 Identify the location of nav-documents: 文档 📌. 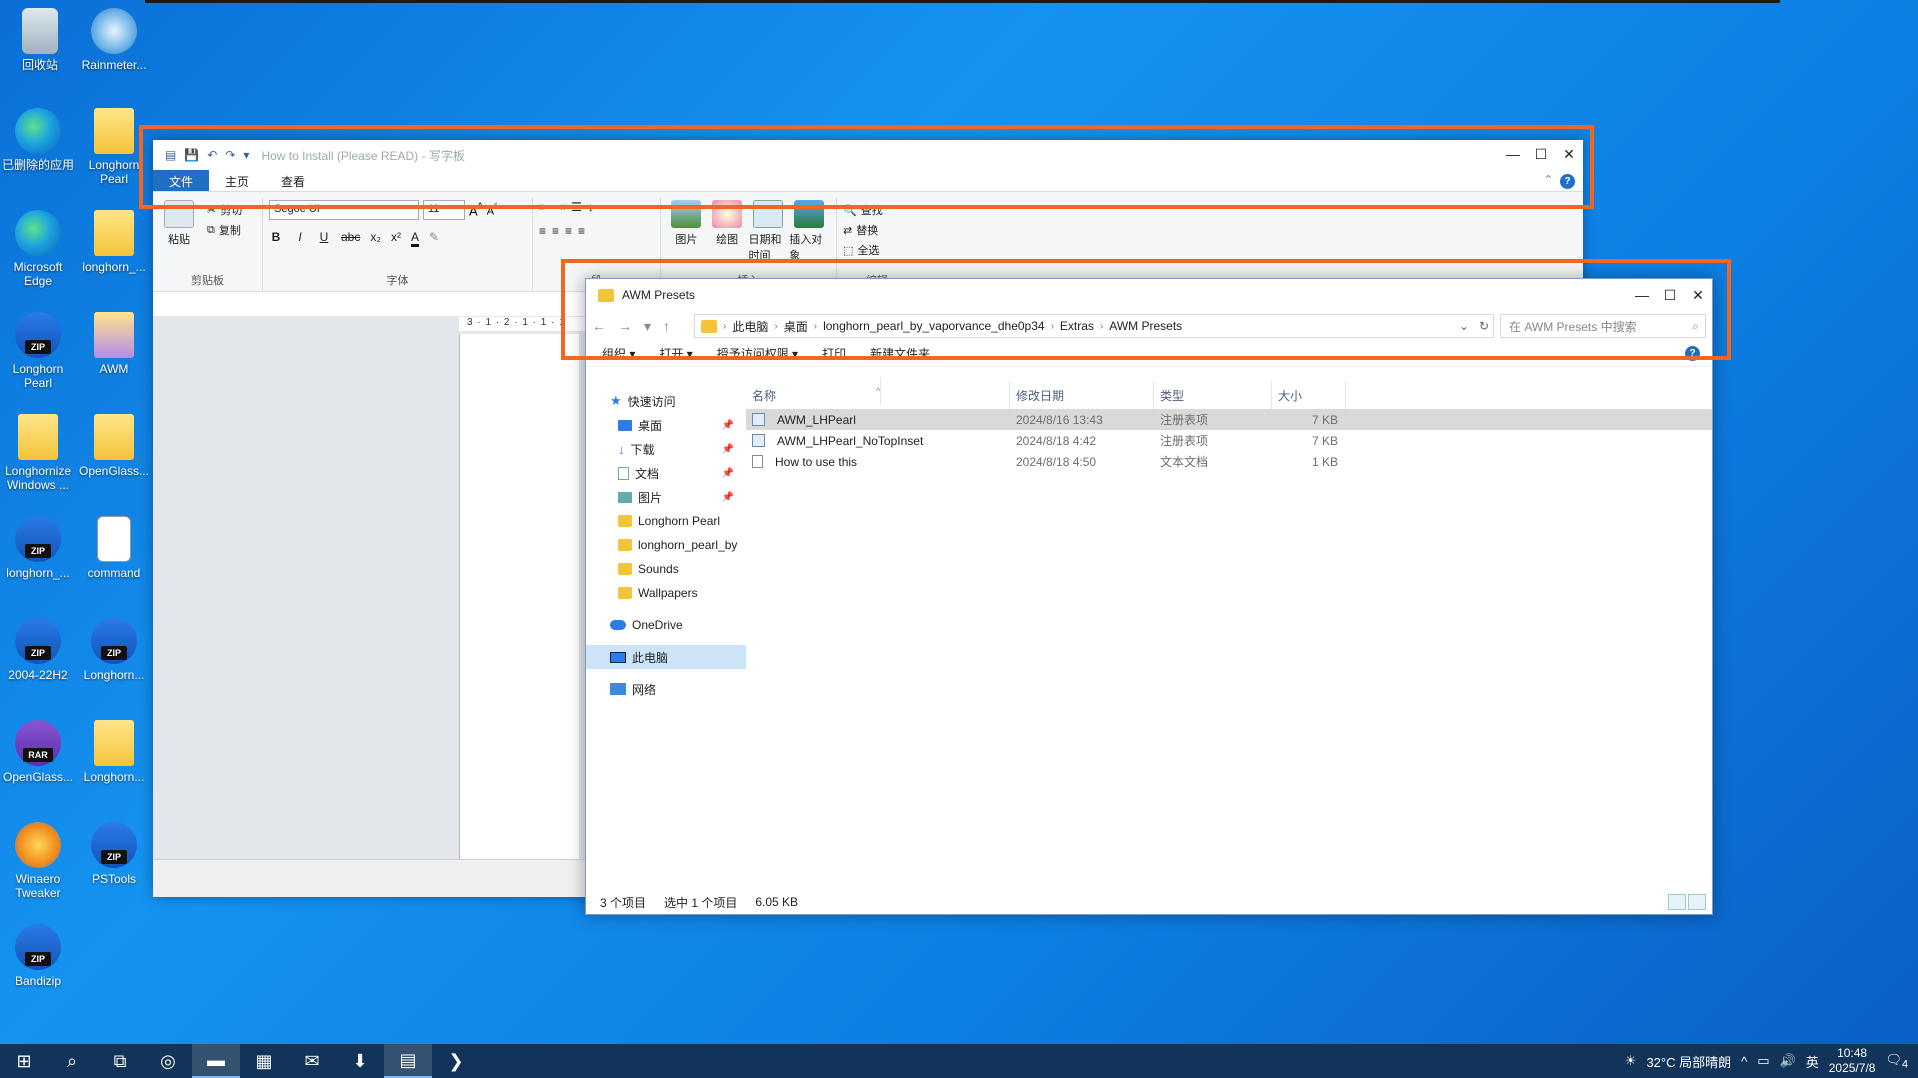
(666, 473).